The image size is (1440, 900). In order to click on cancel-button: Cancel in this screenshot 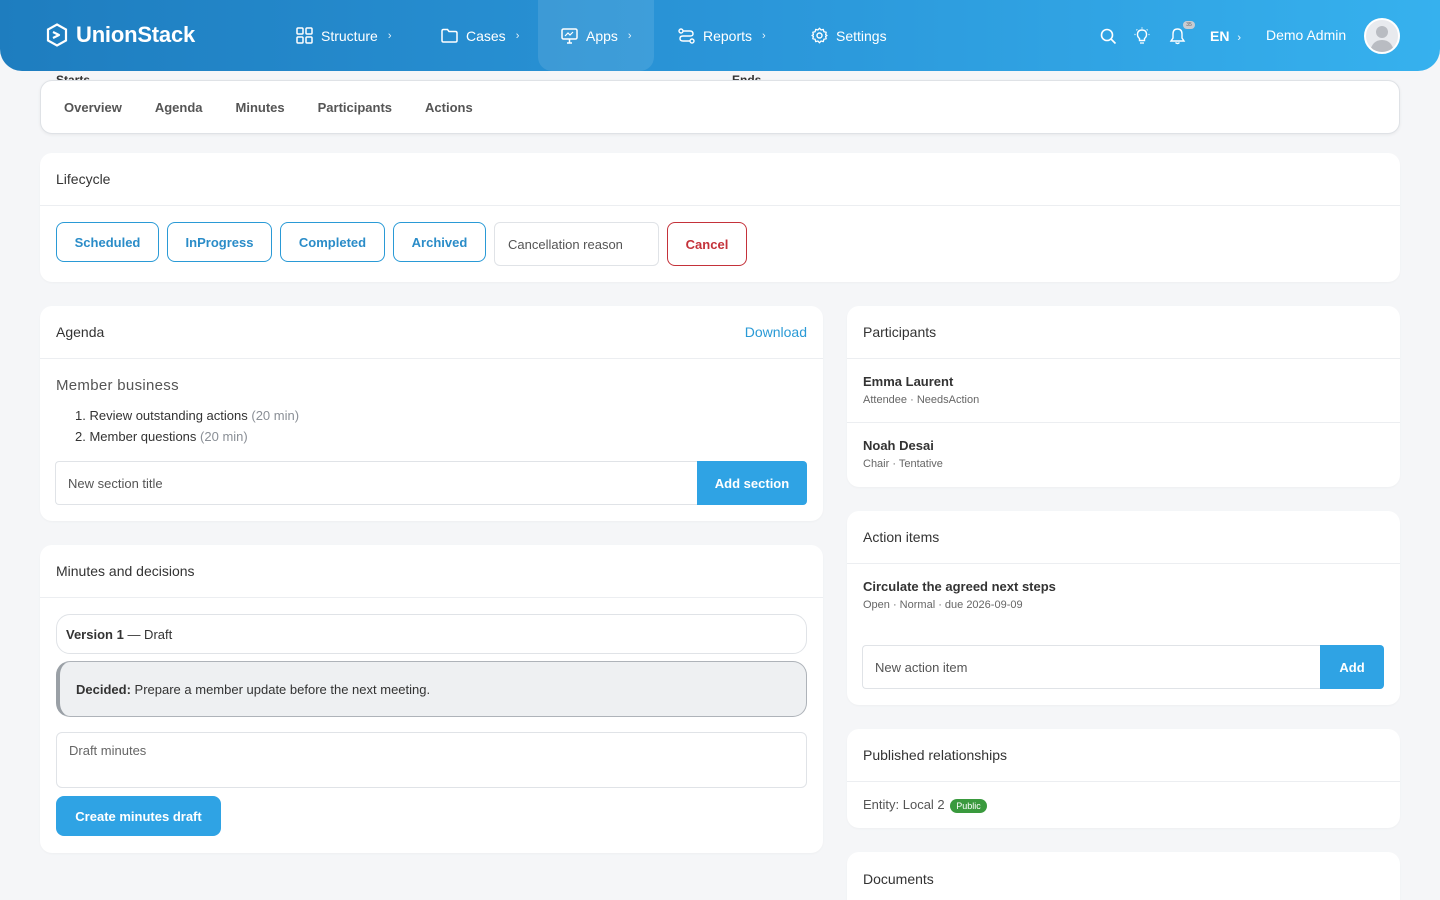, I will do `click(707, 244)`.